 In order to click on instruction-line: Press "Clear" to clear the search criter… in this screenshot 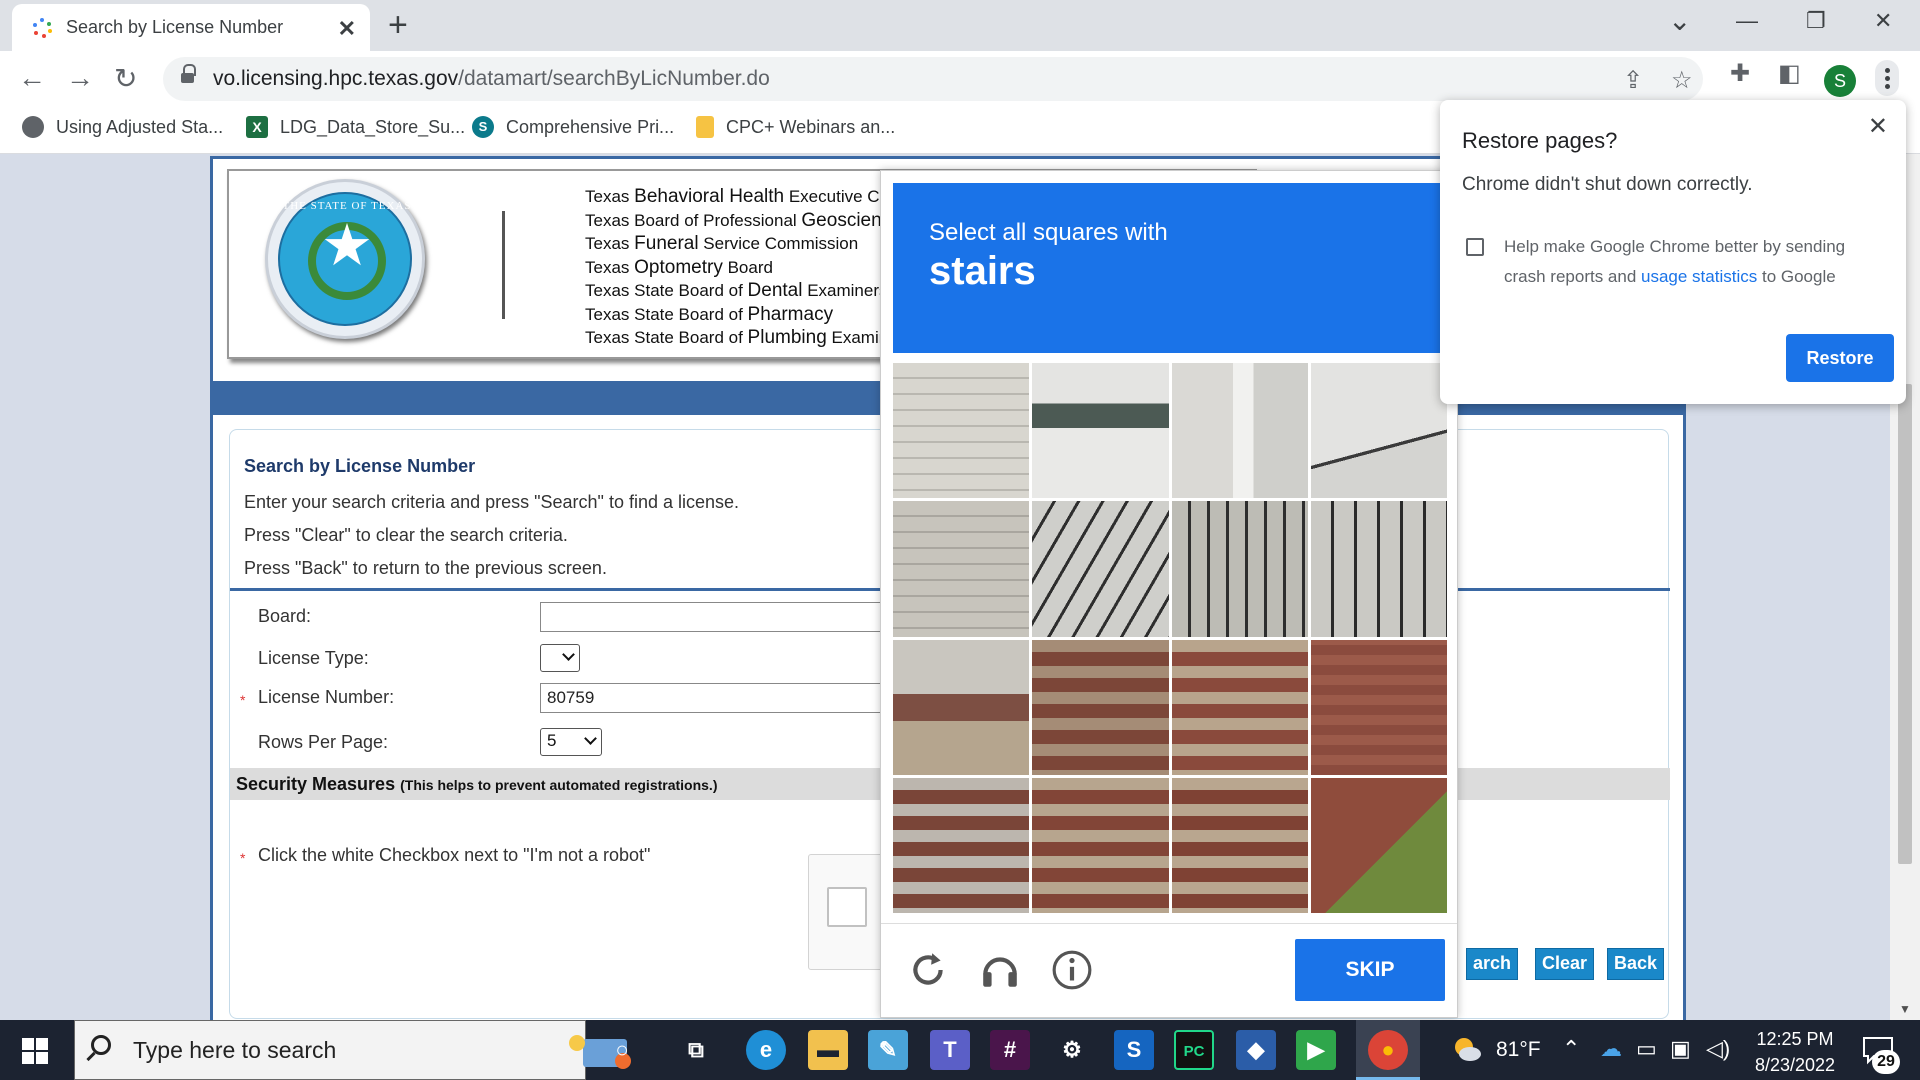, I will do `click(406, 535)`.